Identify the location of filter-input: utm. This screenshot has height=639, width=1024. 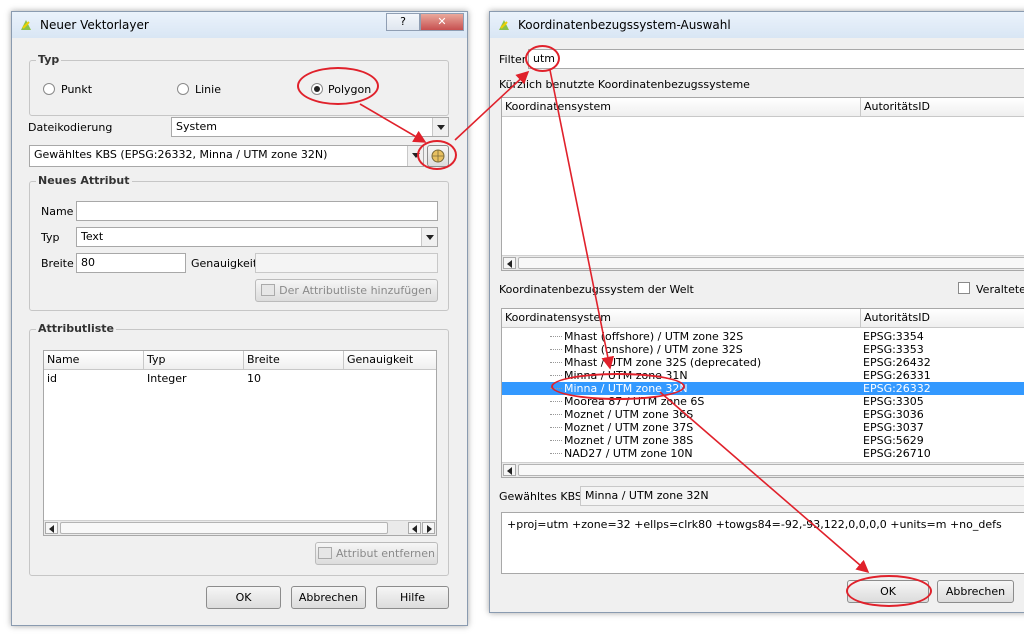
(776, 59).